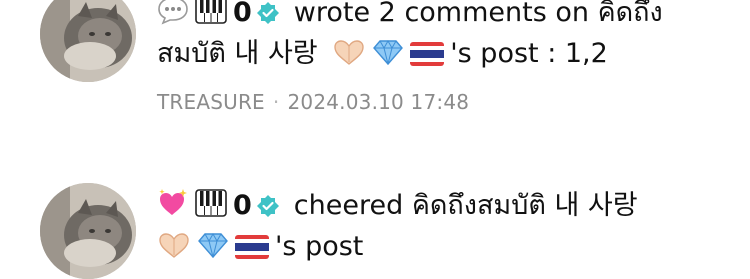 This screenshot has width=750, height=279. I want to click on notification-line-2: สมบัติ 내 사랑 's post : 1,2, so click(441, 53).